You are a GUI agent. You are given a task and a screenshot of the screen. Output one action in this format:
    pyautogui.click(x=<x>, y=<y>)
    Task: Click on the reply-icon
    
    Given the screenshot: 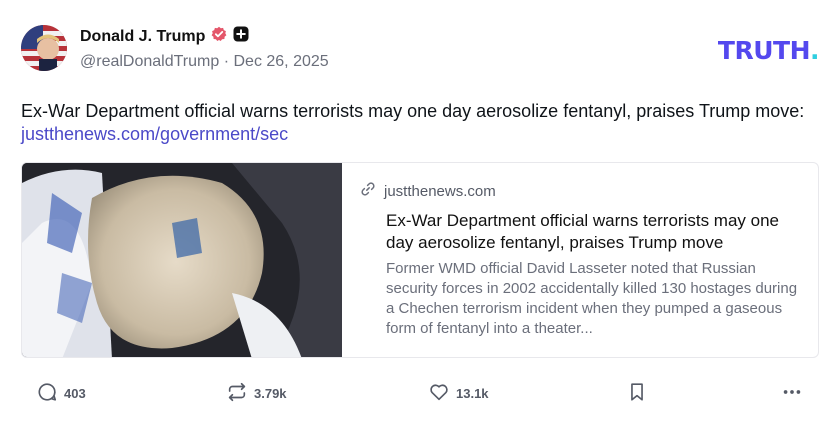 What is the action you would take?
    pyautogui.click(x=47, y=393)
    